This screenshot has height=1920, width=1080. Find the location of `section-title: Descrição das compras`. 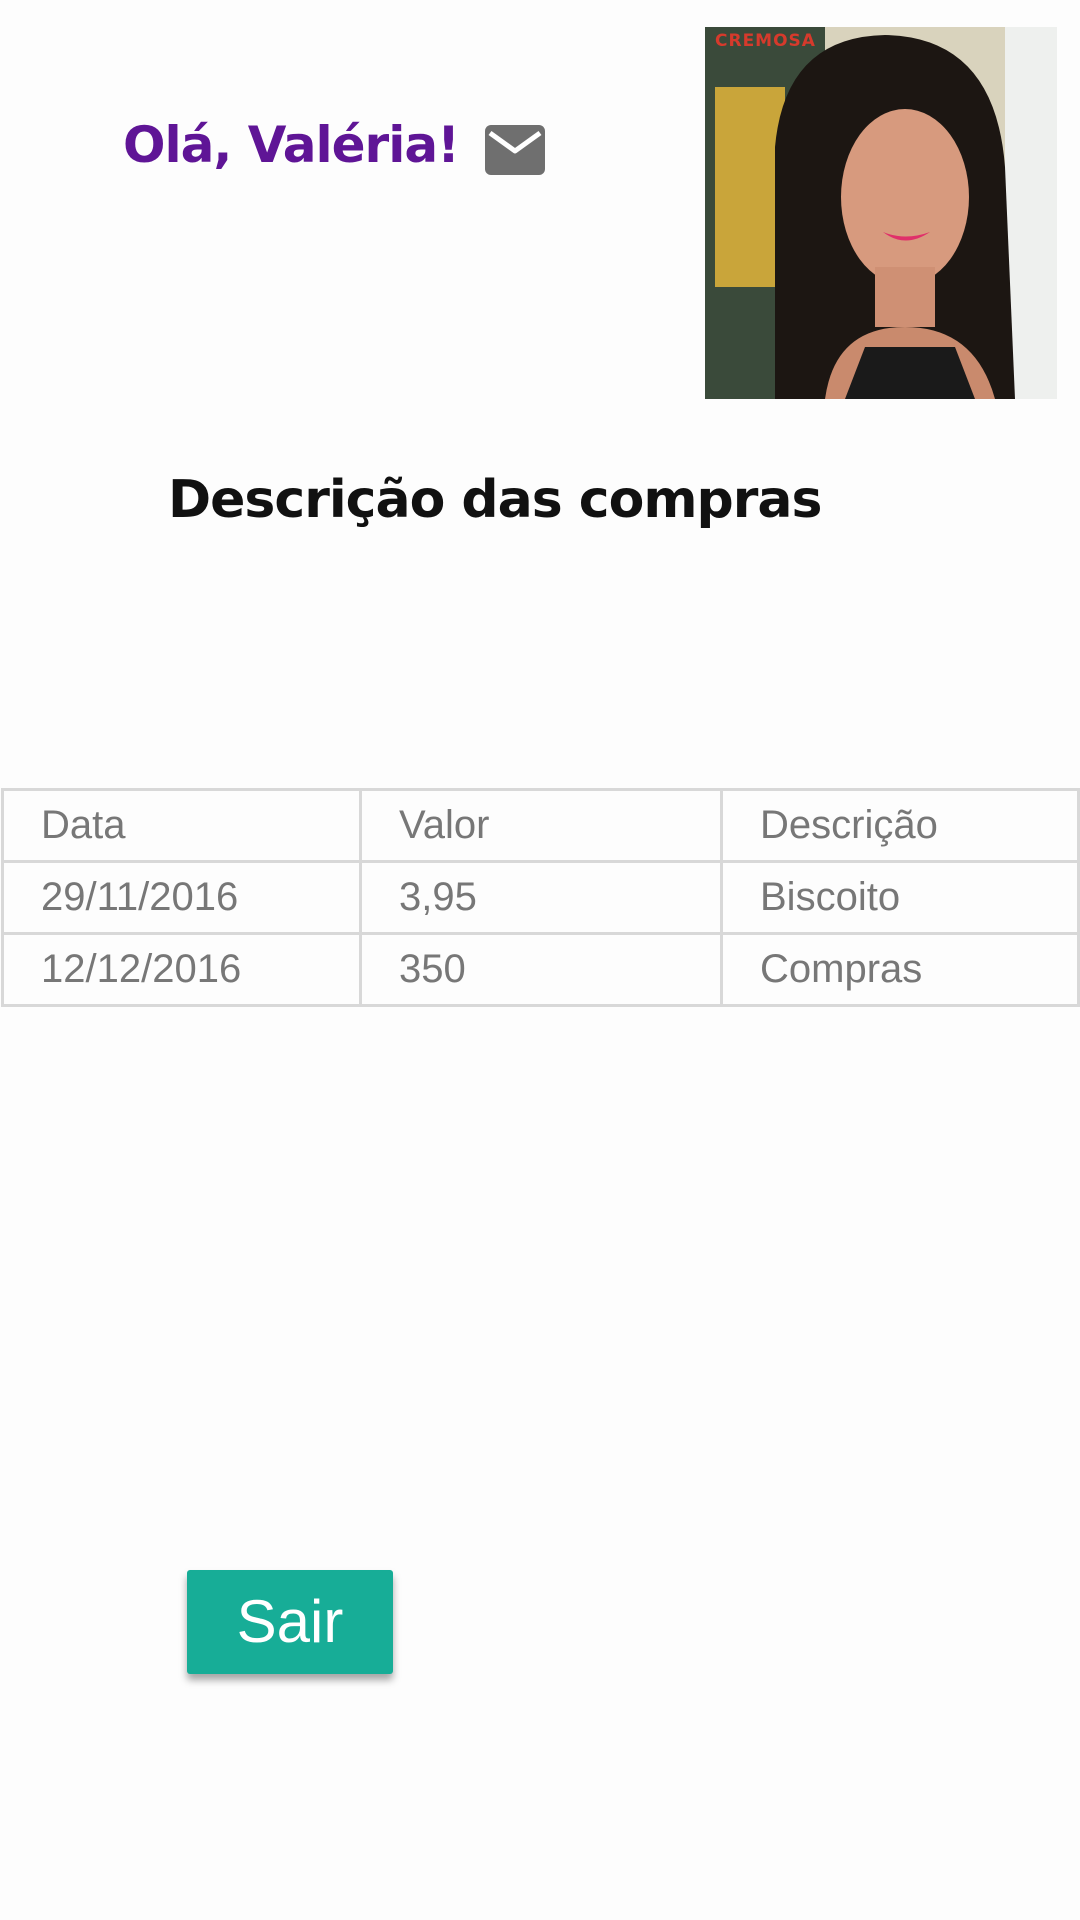

section-title: Descrição das compras is located at coordinates (495, 500).